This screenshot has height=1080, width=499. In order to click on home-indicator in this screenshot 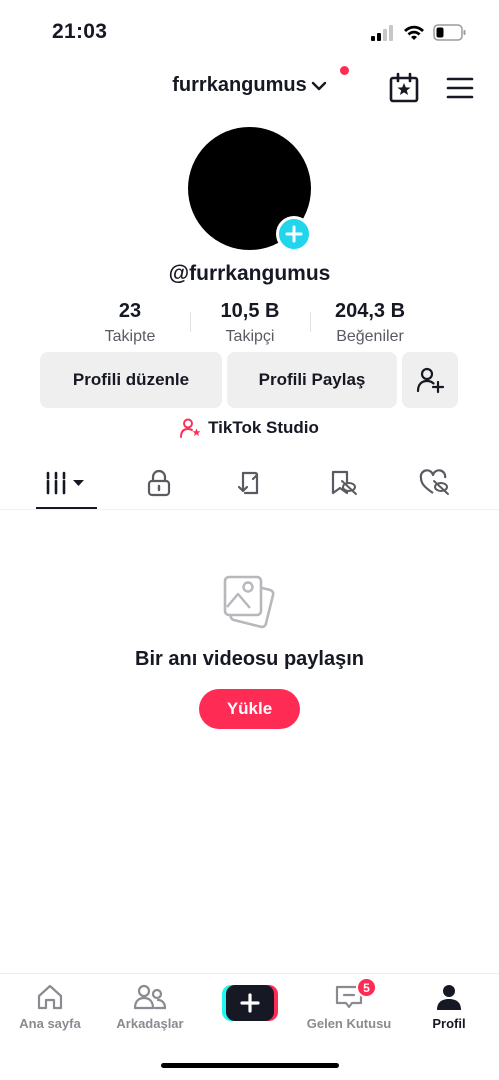, I will do `click(250, 1065)`.